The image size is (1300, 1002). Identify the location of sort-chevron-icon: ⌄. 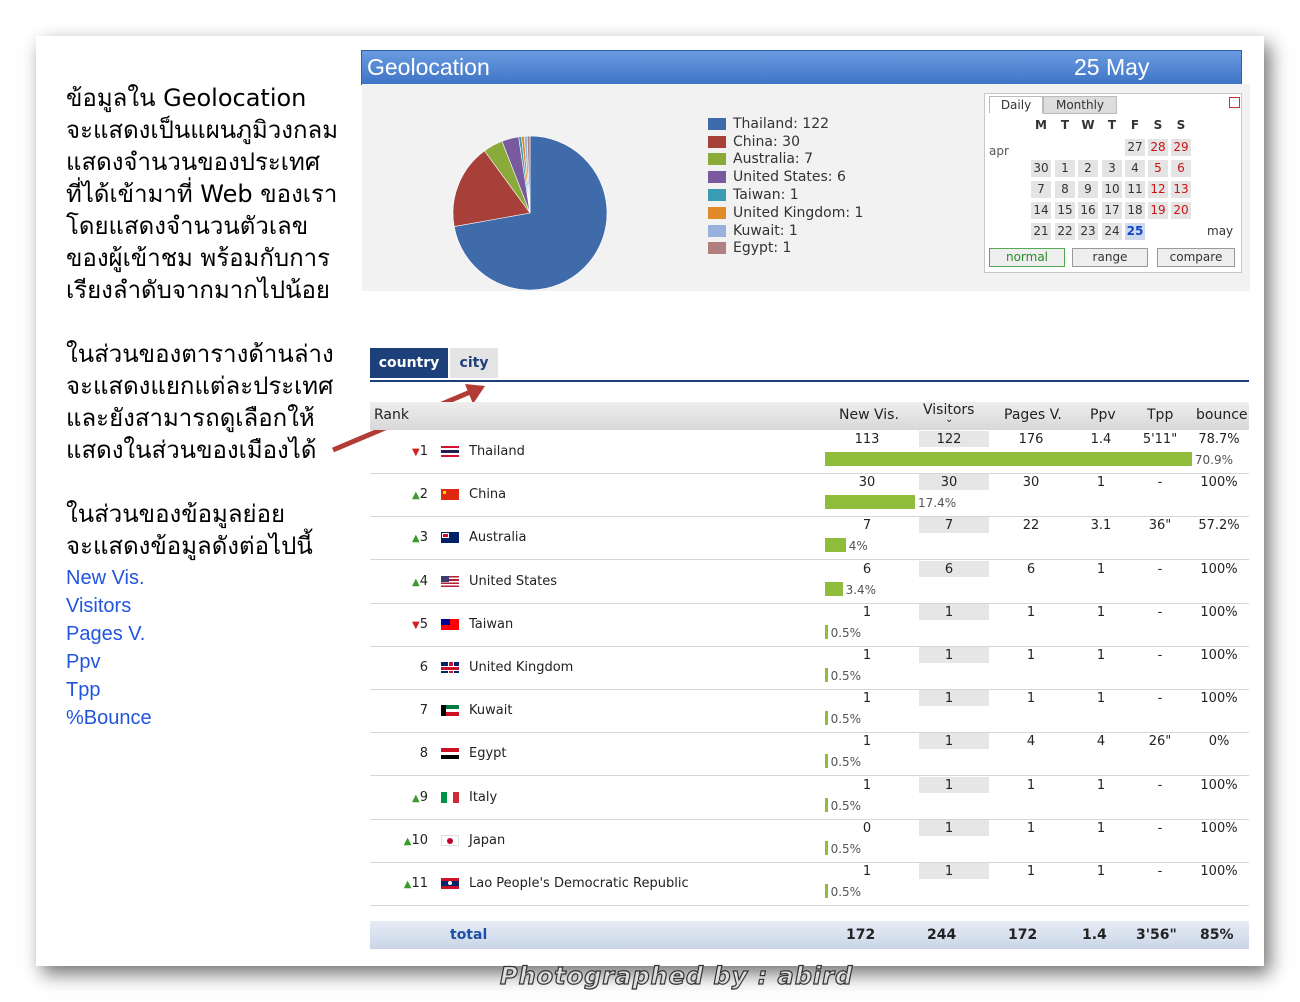
(949, 419).